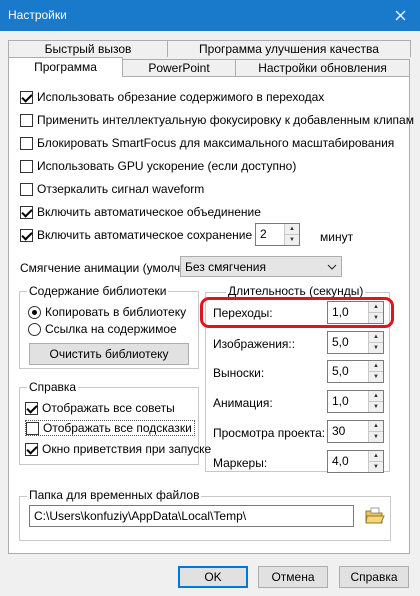 Image resolution: width=420 pixels, height=596 pixels. I want to click on browse-folder-button, so click(375, 516).